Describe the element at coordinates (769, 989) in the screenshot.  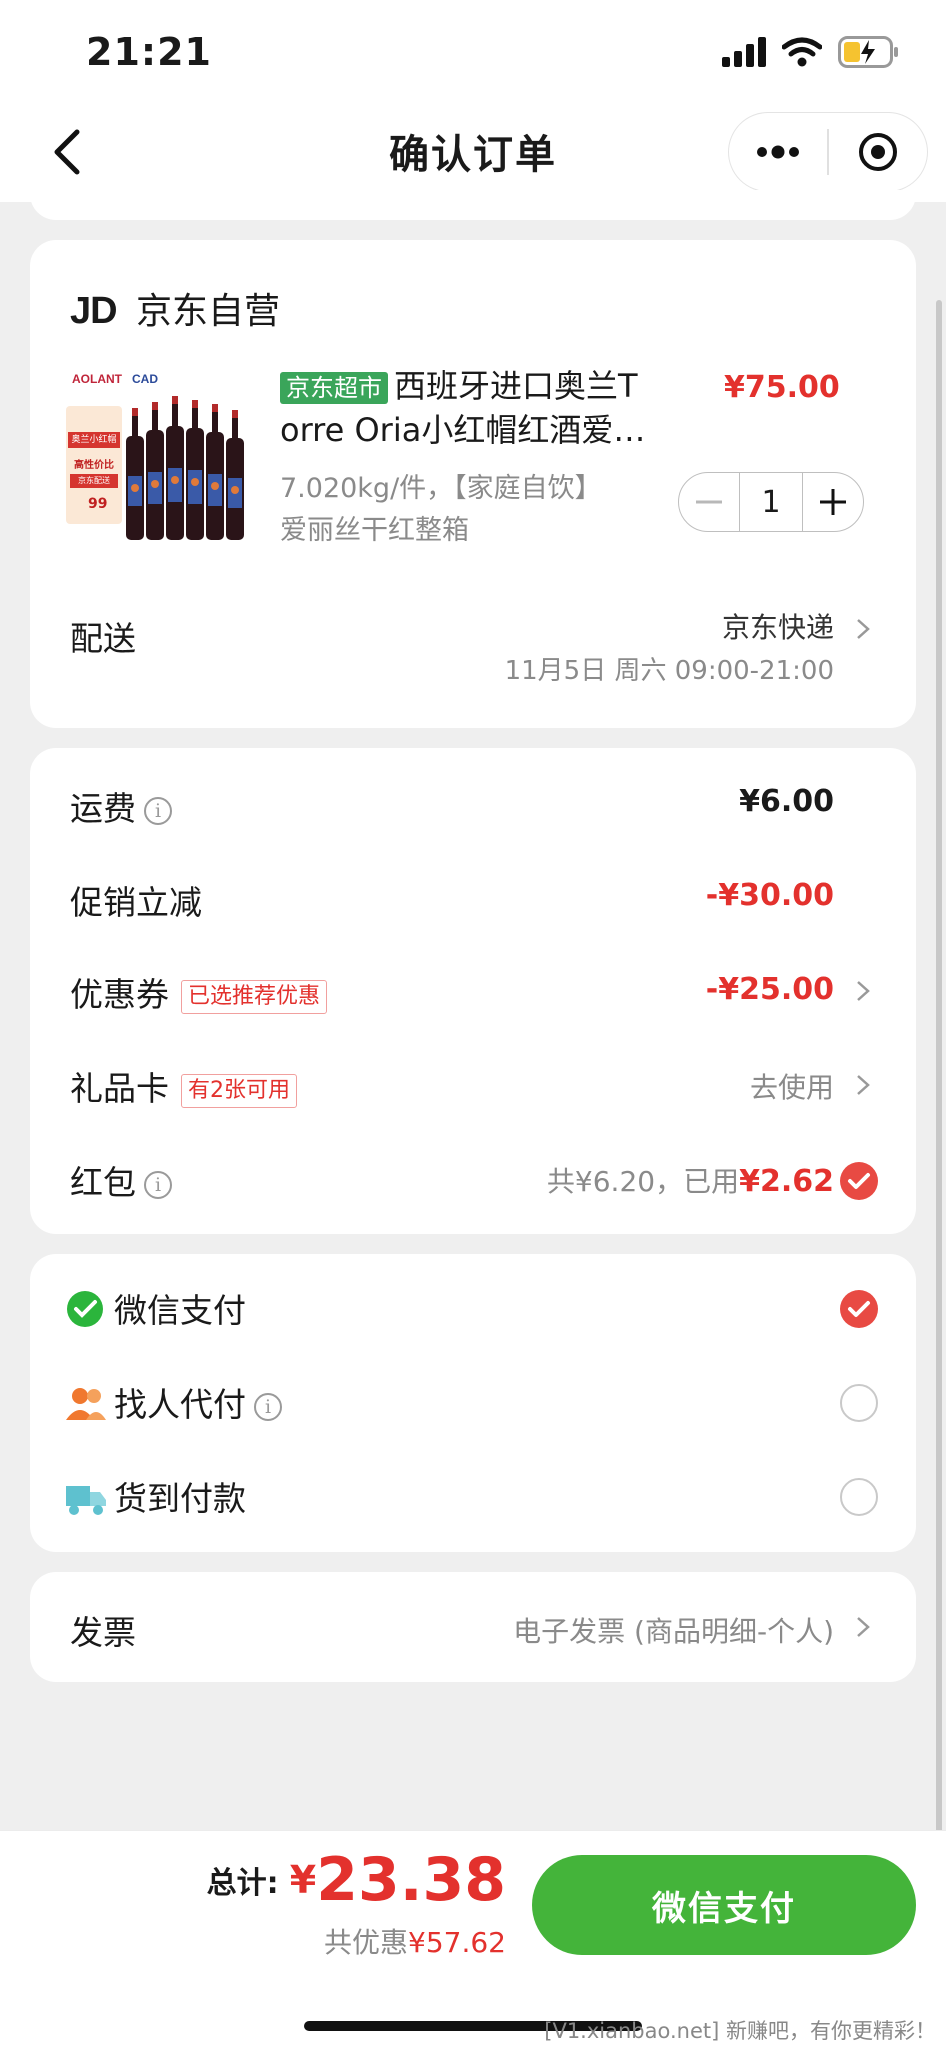
I see `coupon-value: -¥25.00` at that location.